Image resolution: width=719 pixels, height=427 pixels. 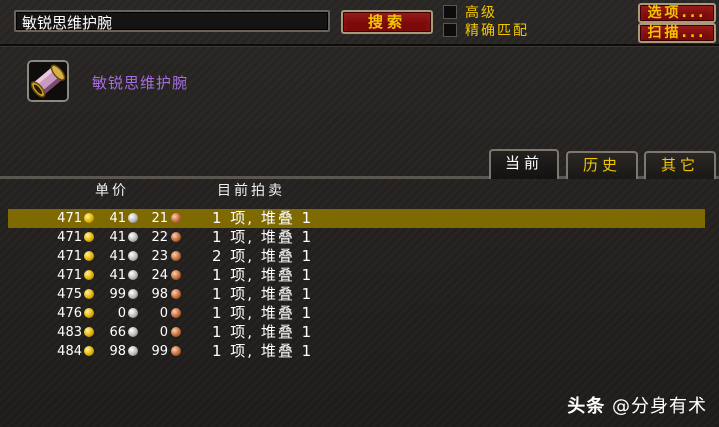 What do you see at coordinates (121, 313) in the screenshot?
I see `silver-amount: 0` at bounding box center [121, 313].